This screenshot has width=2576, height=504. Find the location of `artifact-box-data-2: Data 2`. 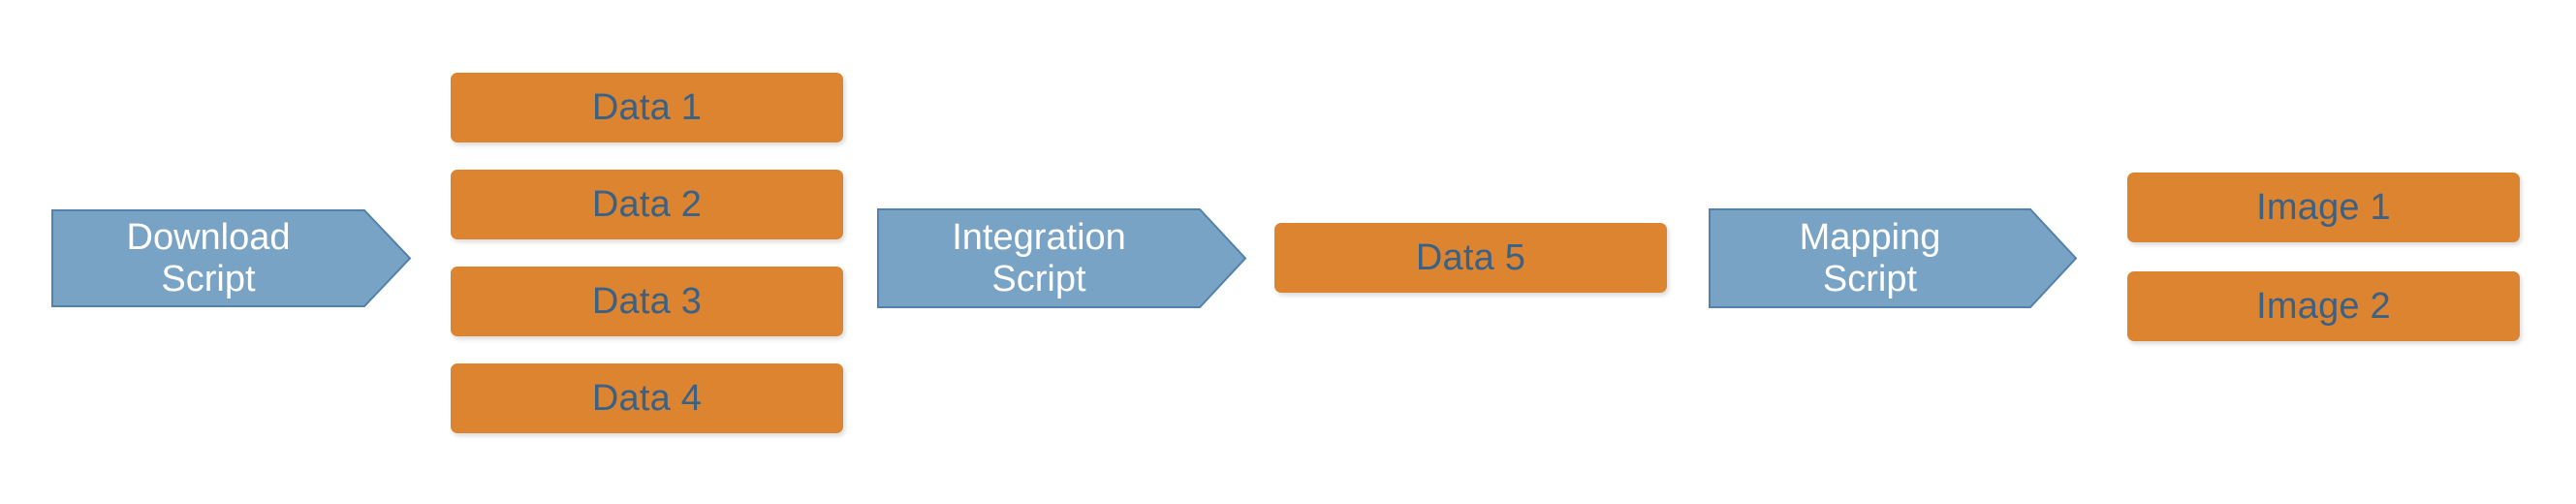

artifact-box-data-2: Data 2 is located at coordinates (647, 205).